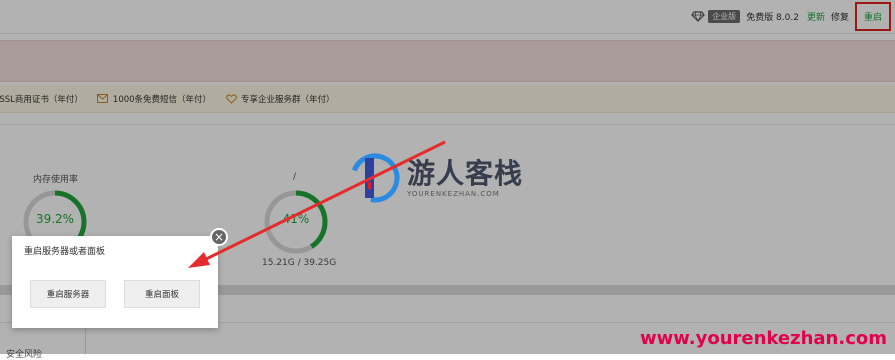 The height and width of the screenshot is (360, 895). What do you see at coordinates (375, 178) in the screenshot?
I see `watermark-emblem-icon` at bounding box center [375, 178].